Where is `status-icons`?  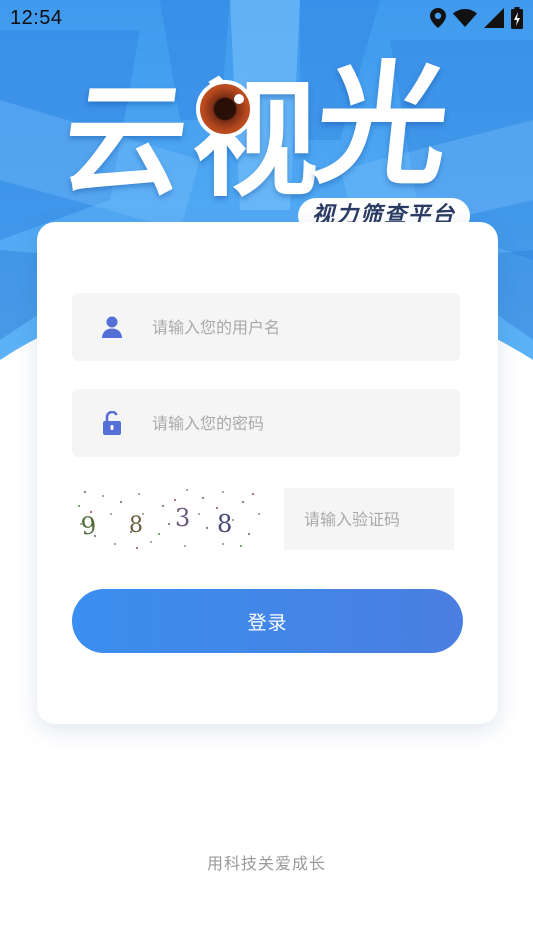
status-icons is located at coordinates (476, 18).